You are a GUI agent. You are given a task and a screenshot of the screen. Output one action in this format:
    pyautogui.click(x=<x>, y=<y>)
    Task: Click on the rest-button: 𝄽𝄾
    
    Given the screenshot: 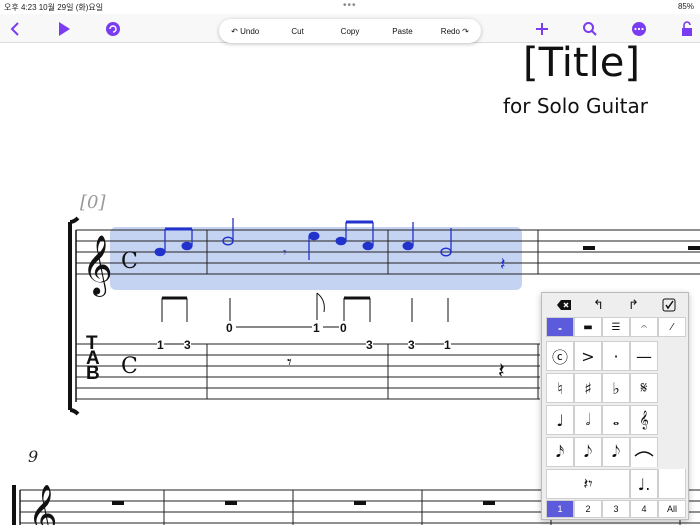 What is the action you would take?
    pyautogui.click(x=588, y=484)
    